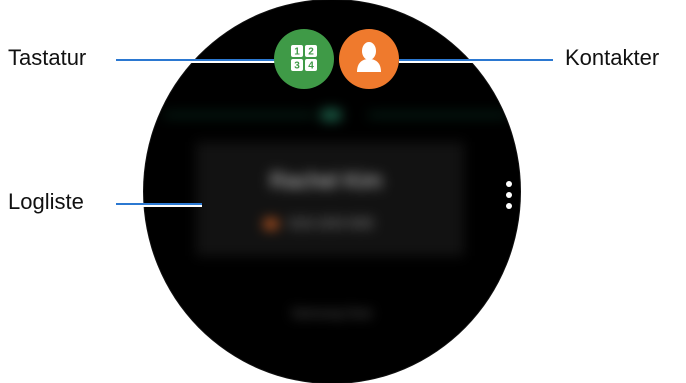 This screenshot has width=686, height=383. I want to click on page-indicator, so click(331, 115).